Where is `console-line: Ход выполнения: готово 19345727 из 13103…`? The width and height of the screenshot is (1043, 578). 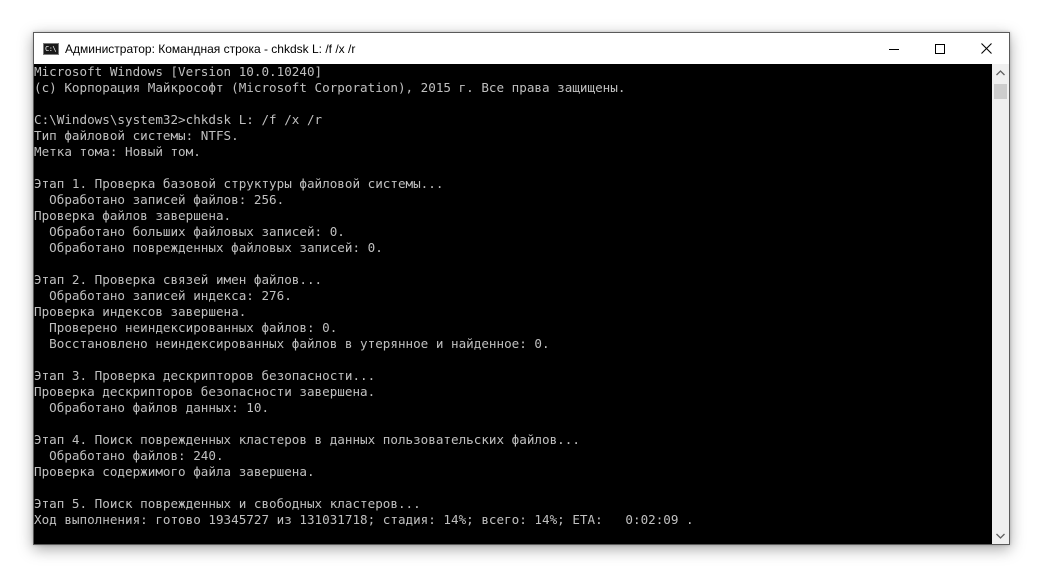 console-line: Ход выполнения: готово 19345727 из 13103… is located at coordinates (364, 519).